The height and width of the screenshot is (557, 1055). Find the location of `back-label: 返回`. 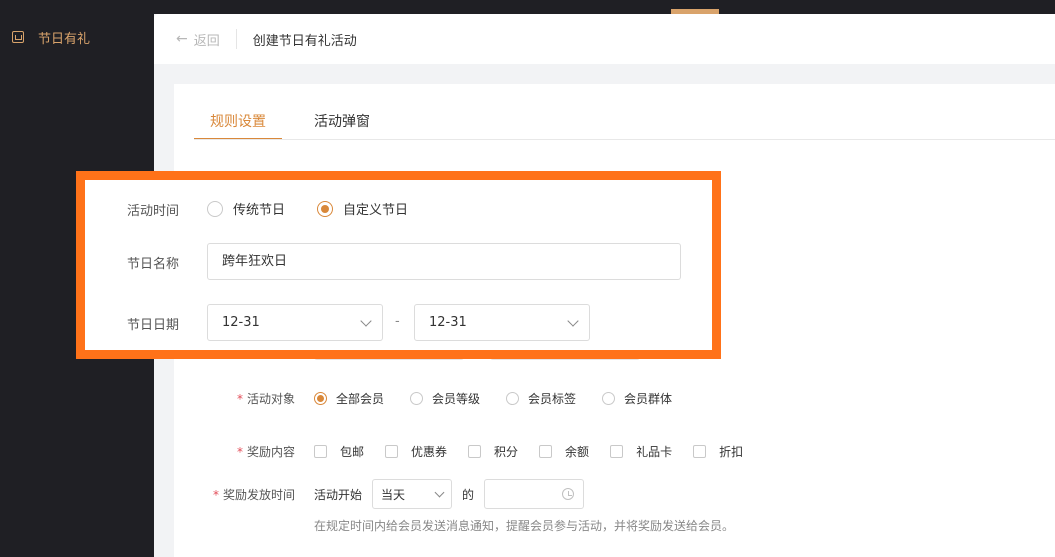

back-label: 返回 is located at coordinates (206, 41).